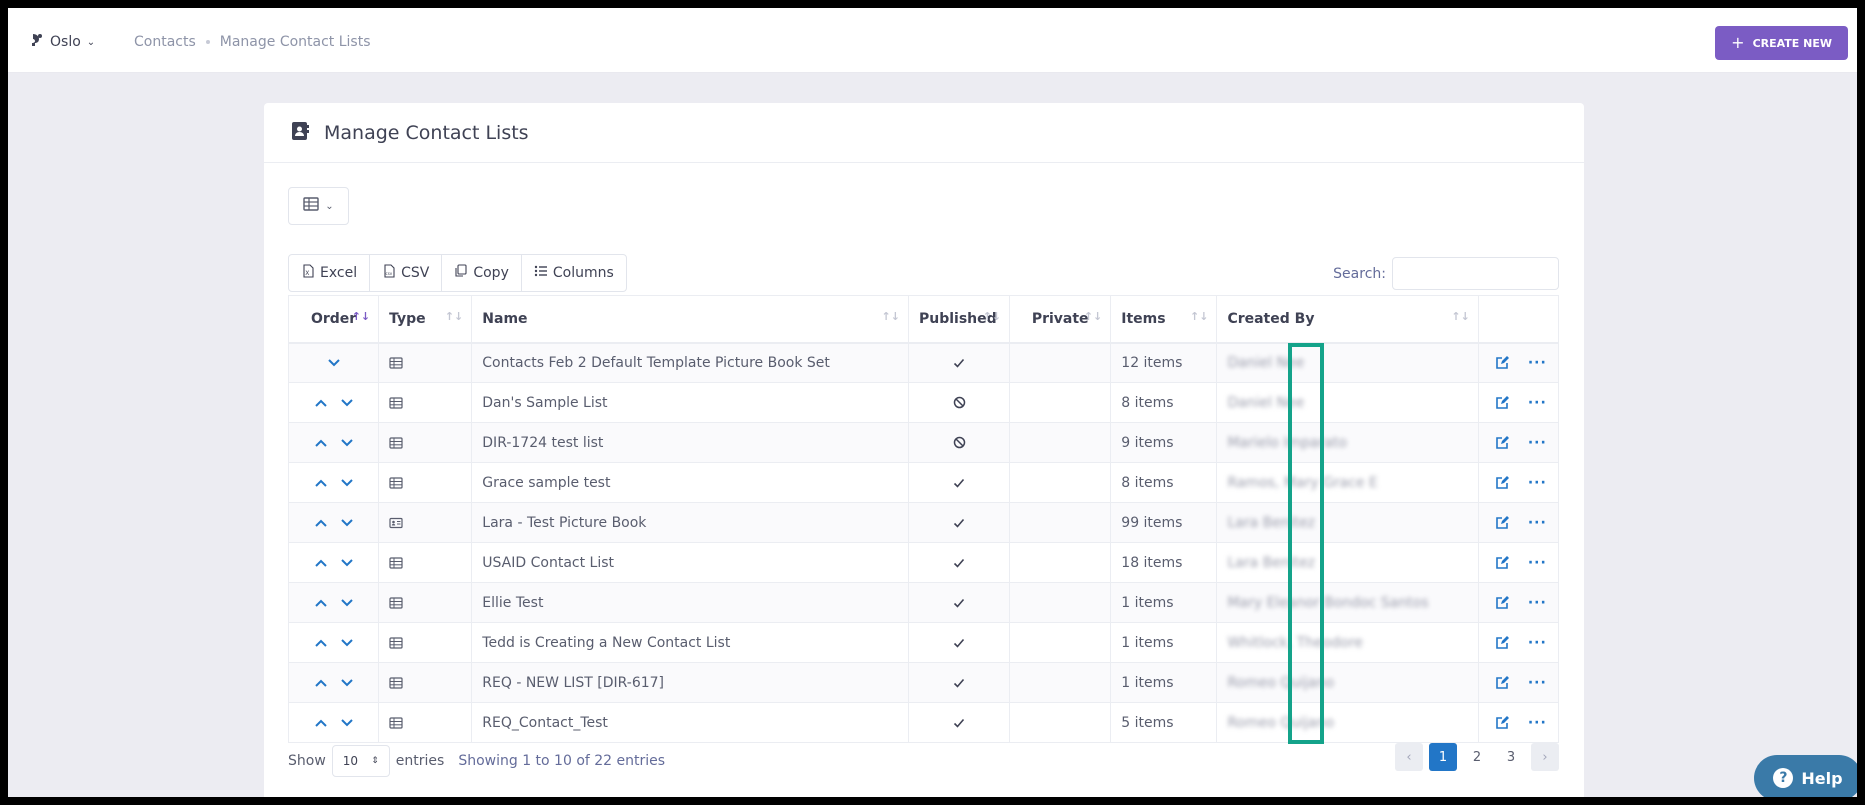 This screenshot has width=1865, height=805. What do you see at coordinates (406, 273) in the screenshot?
I see `csv-button: csv CSV` at bounding box center [406, 273].